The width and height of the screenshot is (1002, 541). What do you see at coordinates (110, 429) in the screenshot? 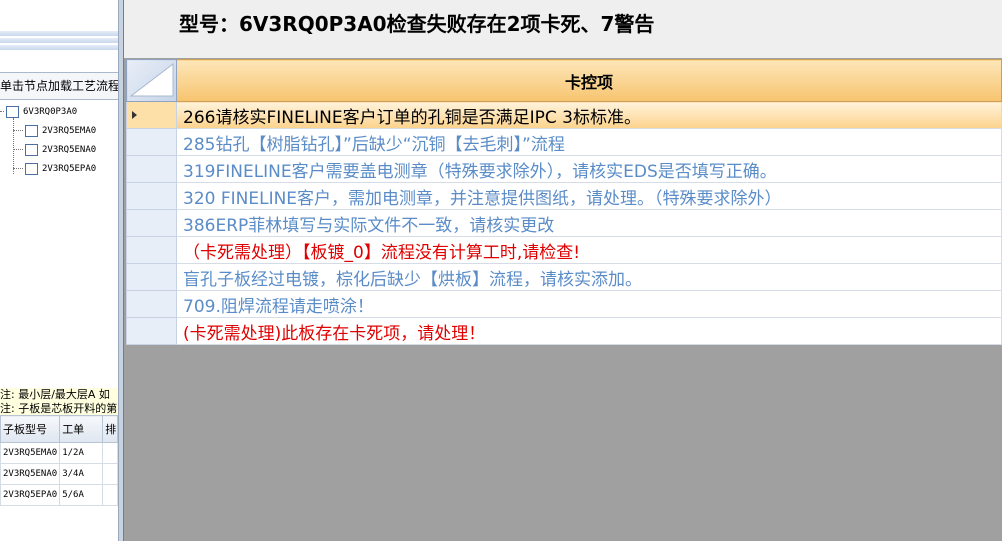
I see `column-header-extra: 排` at bounding box center [110, 429].